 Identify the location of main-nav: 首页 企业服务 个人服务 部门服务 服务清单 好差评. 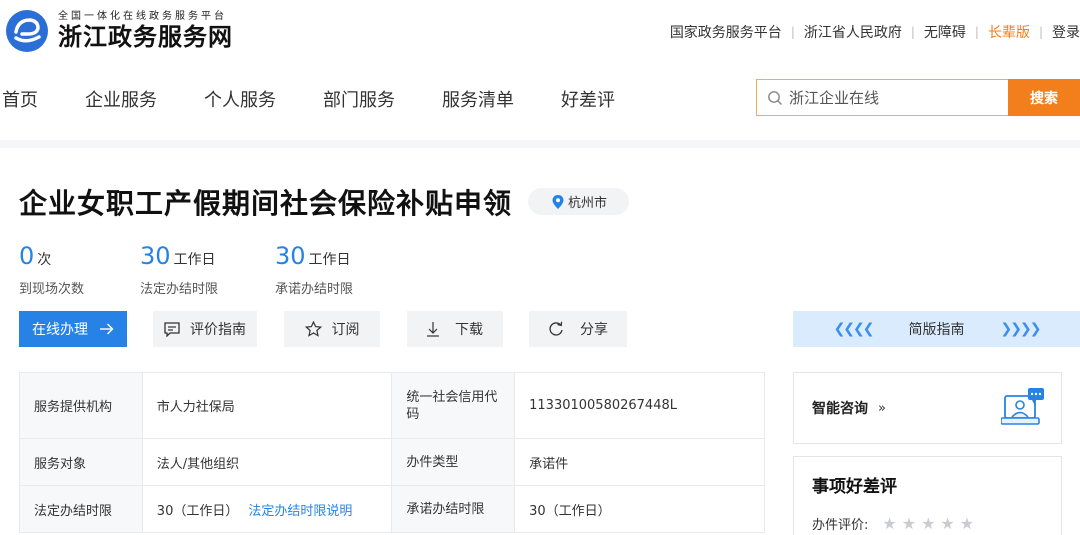
(331, 99).